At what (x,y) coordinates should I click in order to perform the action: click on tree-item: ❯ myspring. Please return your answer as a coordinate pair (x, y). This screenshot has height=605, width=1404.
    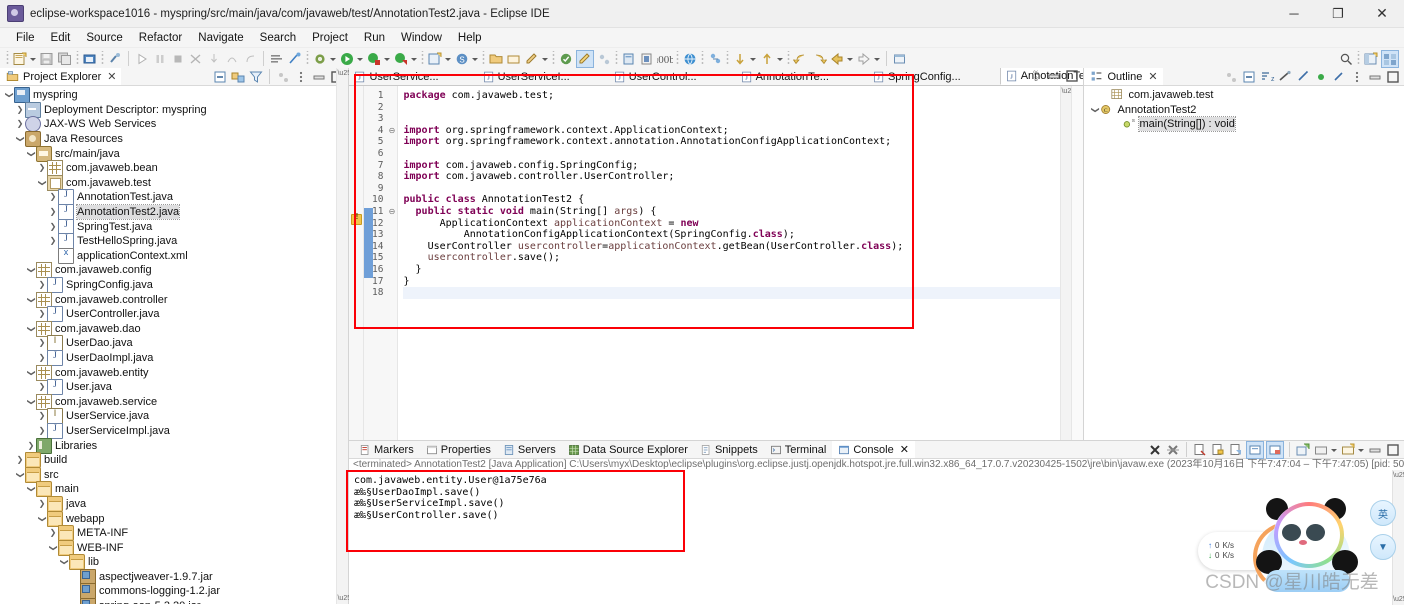
    Looking at the image, I should click on (174, 95).